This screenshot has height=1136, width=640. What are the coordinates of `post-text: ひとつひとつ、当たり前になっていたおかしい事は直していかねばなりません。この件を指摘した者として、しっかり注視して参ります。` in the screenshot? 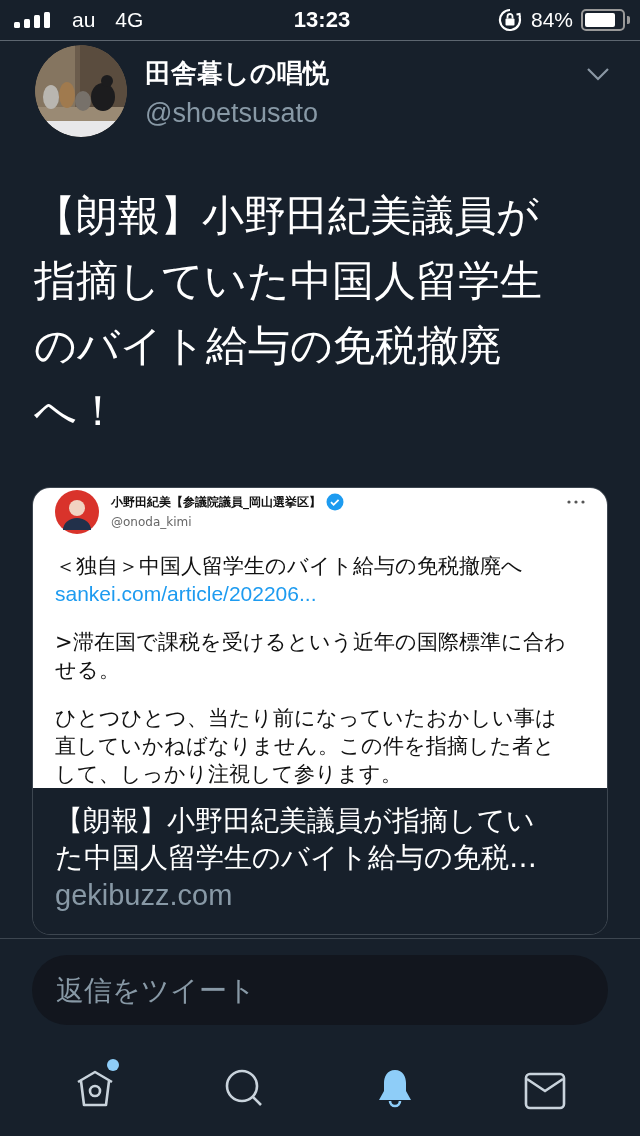 It's located at (306, 746).